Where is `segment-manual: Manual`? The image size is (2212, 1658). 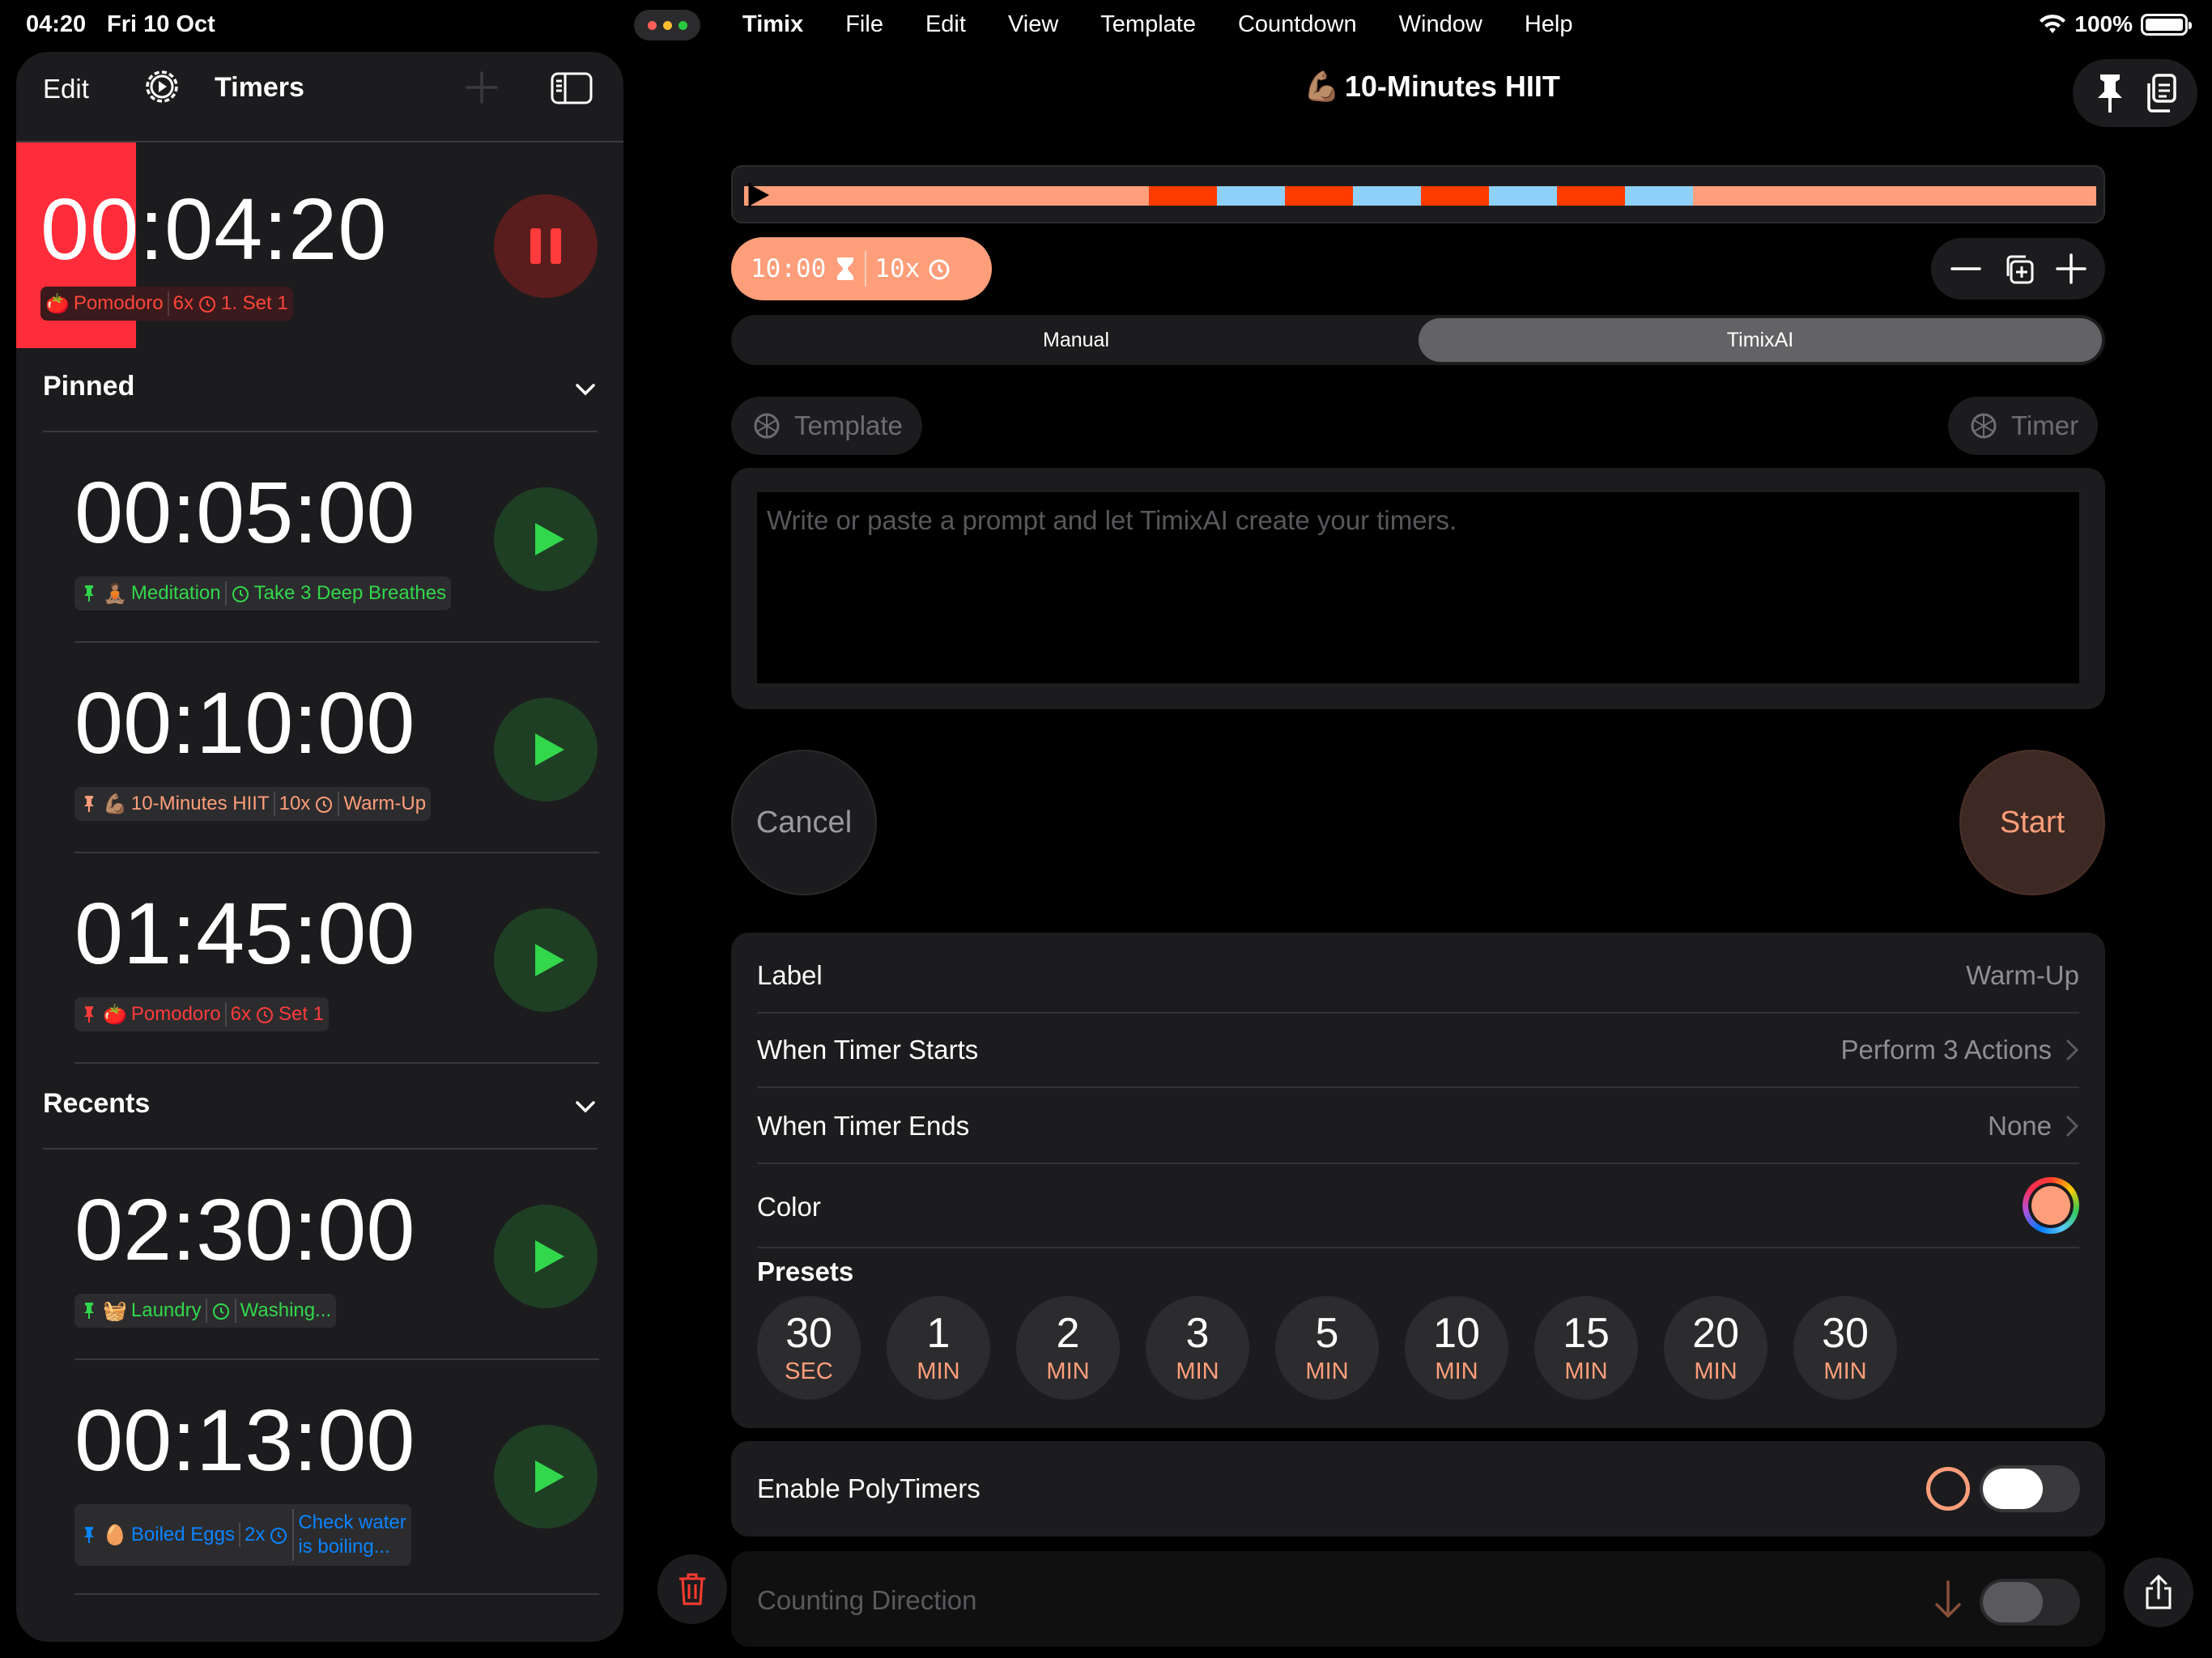
segment-manual: Manual is located at coordinates (1076, 340).